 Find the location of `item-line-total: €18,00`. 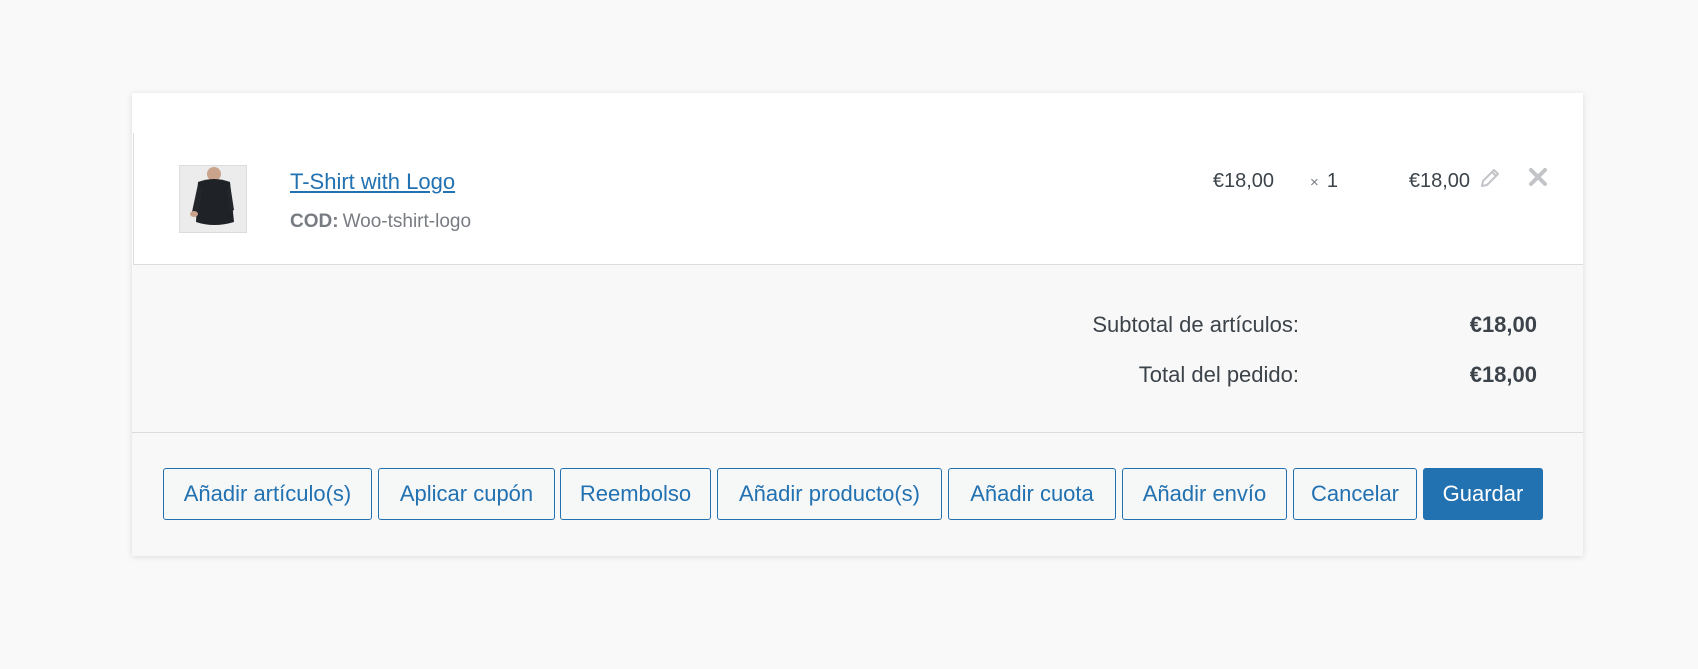

item-line-total: €18,00 is located at coordinates (1439, 181).